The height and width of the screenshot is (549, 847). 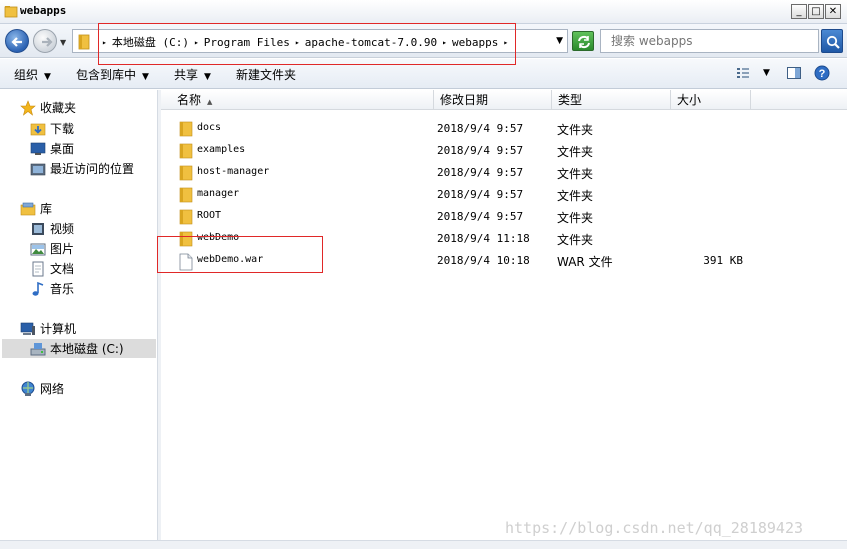 I want to click on sidebar-item-label: 下载, so click(x=62, y=129).